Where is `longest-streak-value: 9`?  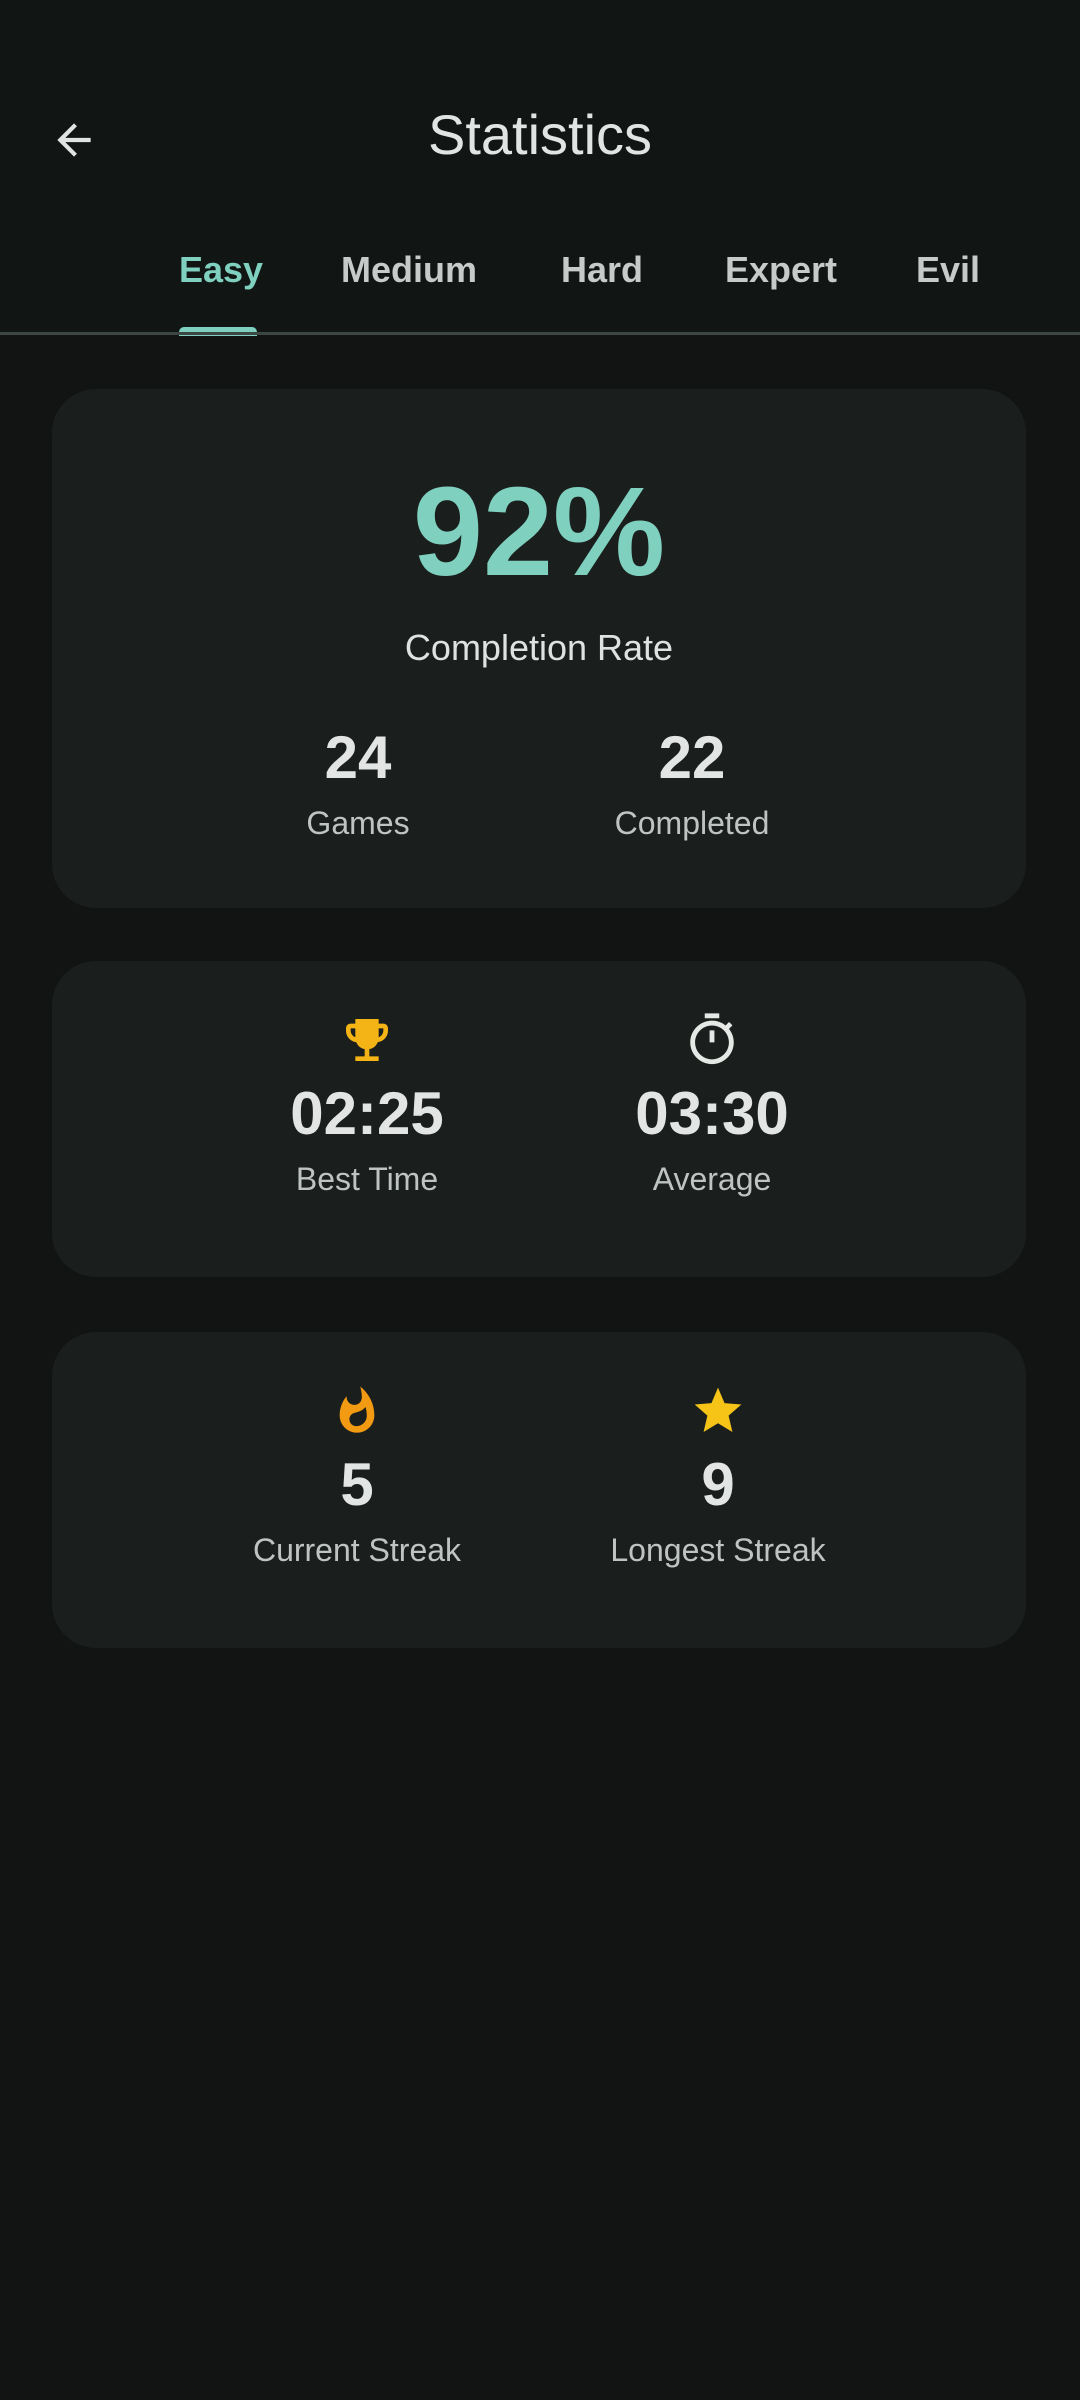 longest-streak-value: 9 is located at coordinates (718, 1484).